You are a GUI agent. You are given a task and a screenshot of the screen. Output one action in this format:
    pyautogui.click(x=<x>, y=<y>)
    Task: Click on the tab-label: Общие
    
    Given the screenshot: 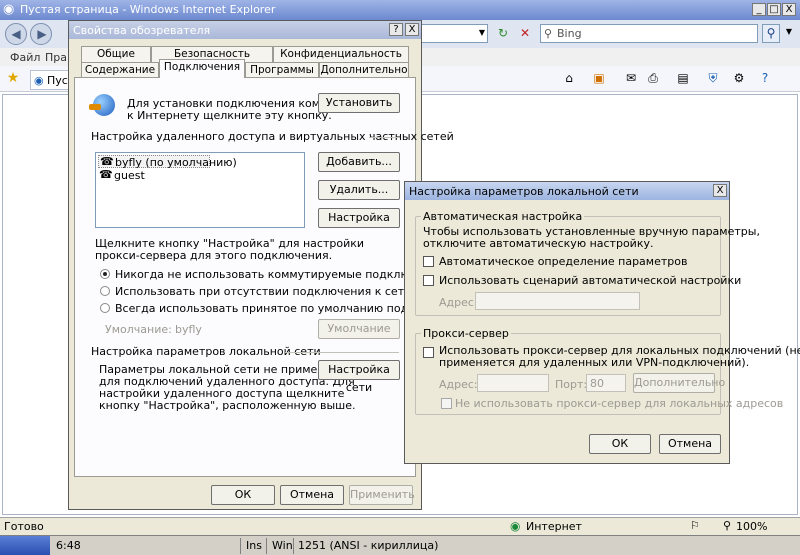 What is the action you would take?
    pyautogui.click(x=116, y=54)
    